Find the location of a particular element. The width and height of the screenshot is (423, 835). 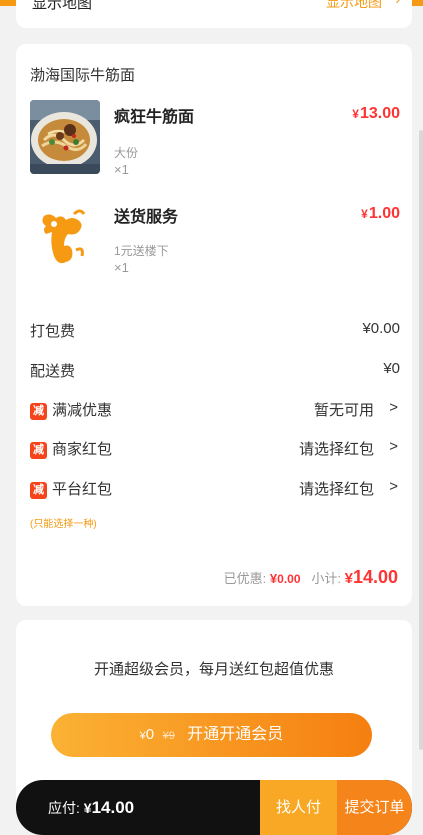

map-section-right-label: 显示地图 is located at coordinates (354, 6).